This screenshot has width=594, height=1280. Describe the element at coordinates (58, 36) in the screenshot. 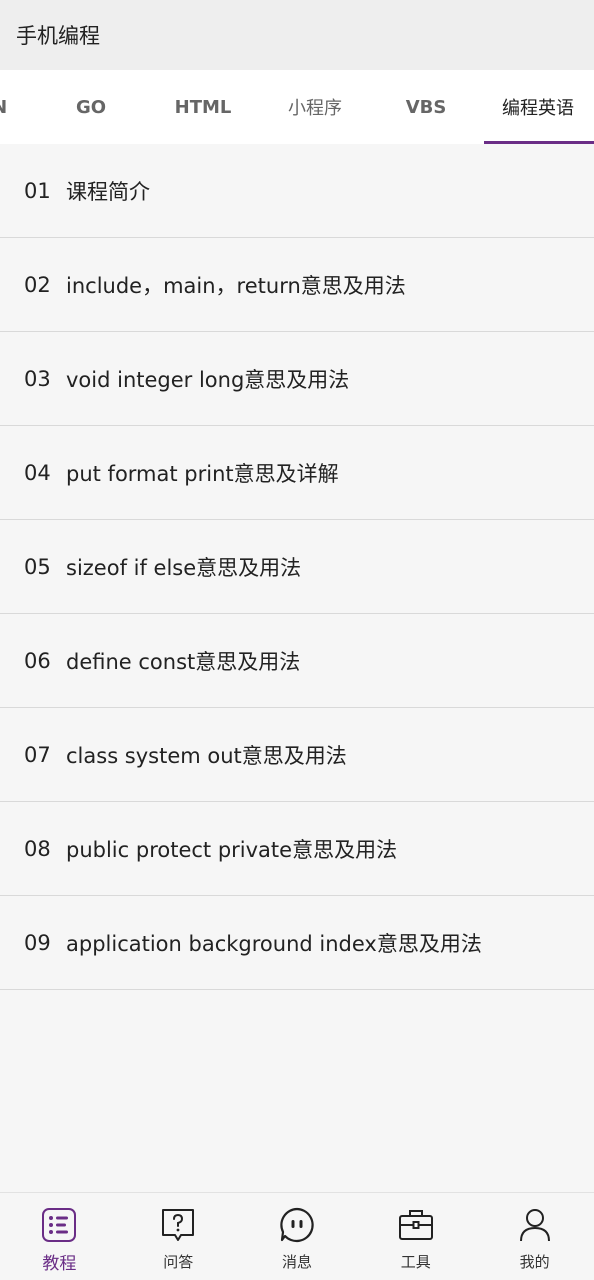

I see `page-title: 手机编程` at that location.